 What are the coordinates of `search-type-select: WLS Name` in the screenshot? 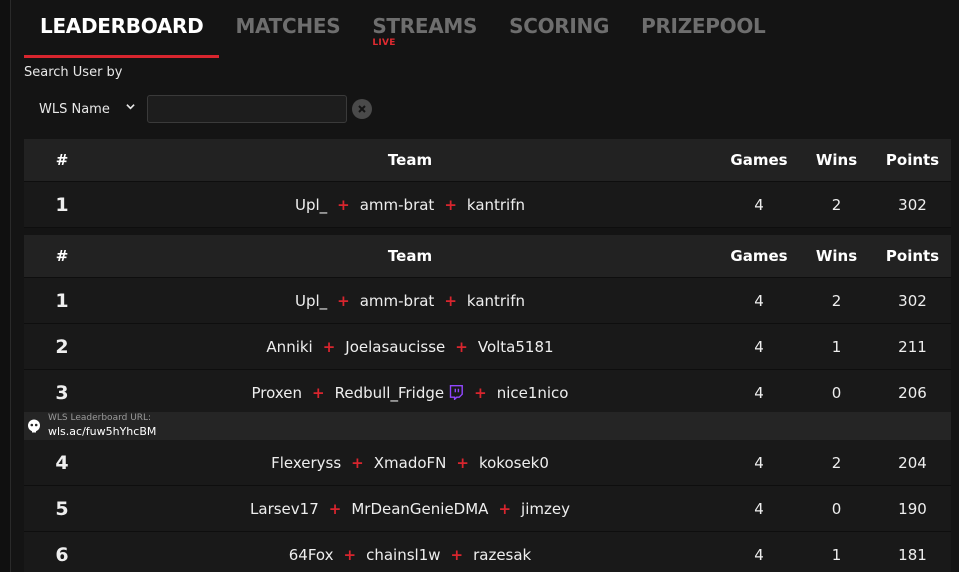 It's located at (84, 109).